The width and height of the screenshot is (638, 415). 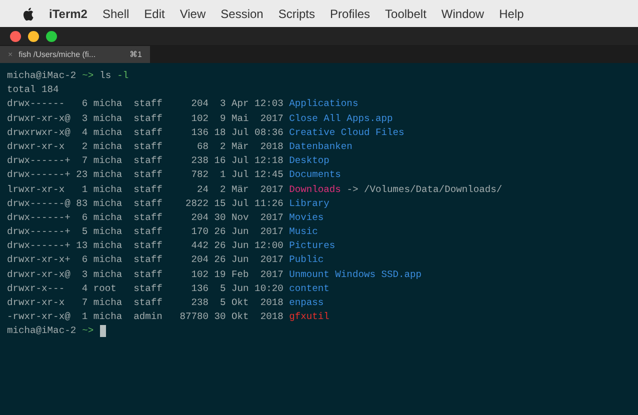 What do you see at coordinates (145, 203) in the screenshot?
I see `file-details: drwx------@ 83 micha staff 2822 15 Jul 11:26` at bounding box center [145, 203].